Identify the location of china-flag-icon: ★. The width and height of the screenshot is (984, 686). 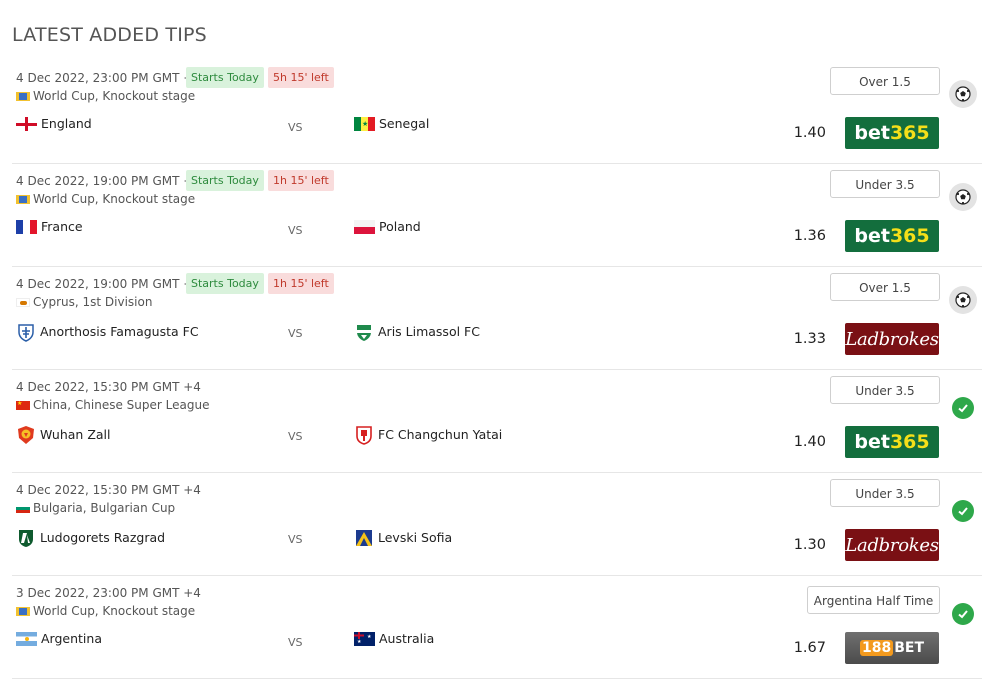
(23, 405).